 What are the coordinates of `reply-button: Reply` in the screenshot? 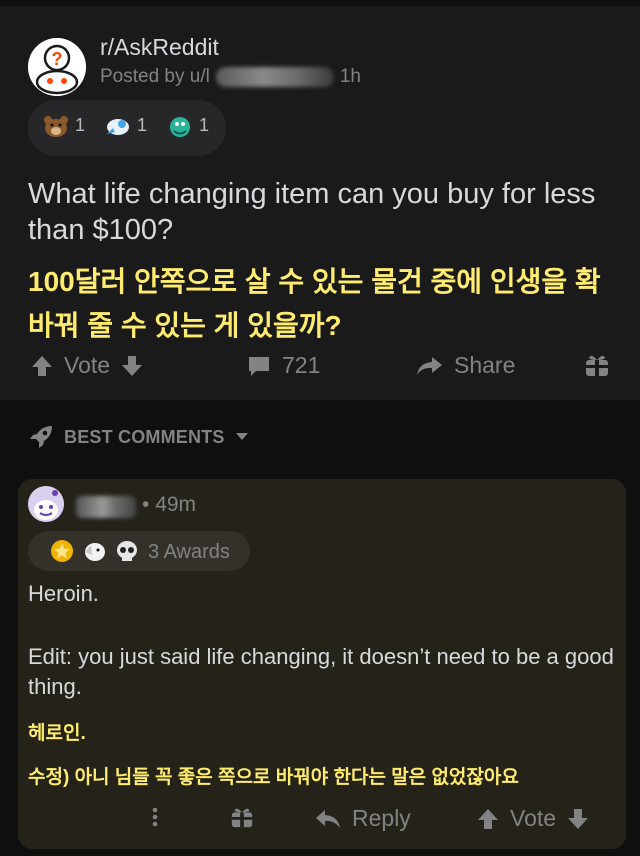 It's located at (362, 818).